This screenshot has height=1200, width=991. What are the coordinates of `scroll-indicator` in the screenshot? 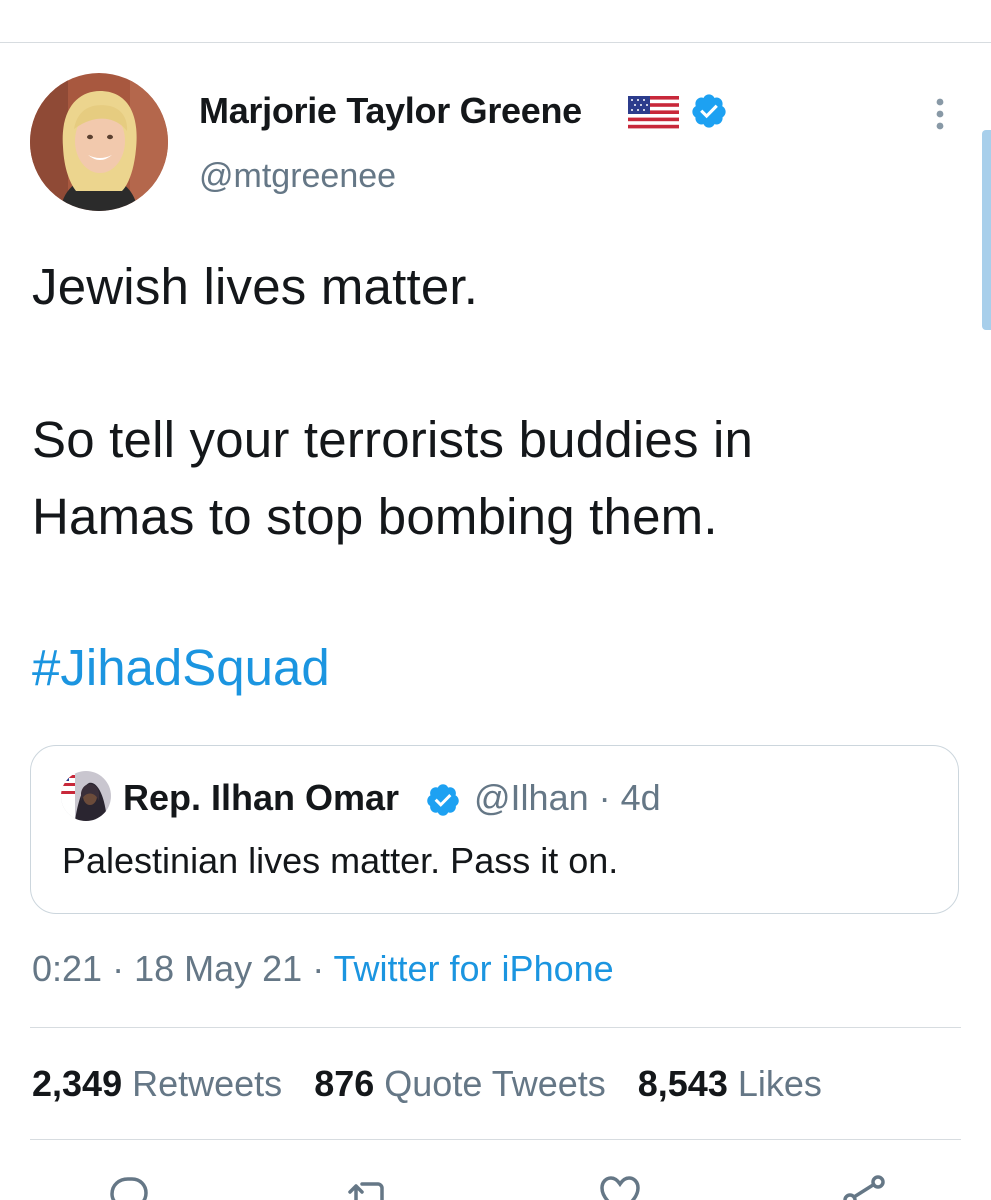 It's located at (986, 230).